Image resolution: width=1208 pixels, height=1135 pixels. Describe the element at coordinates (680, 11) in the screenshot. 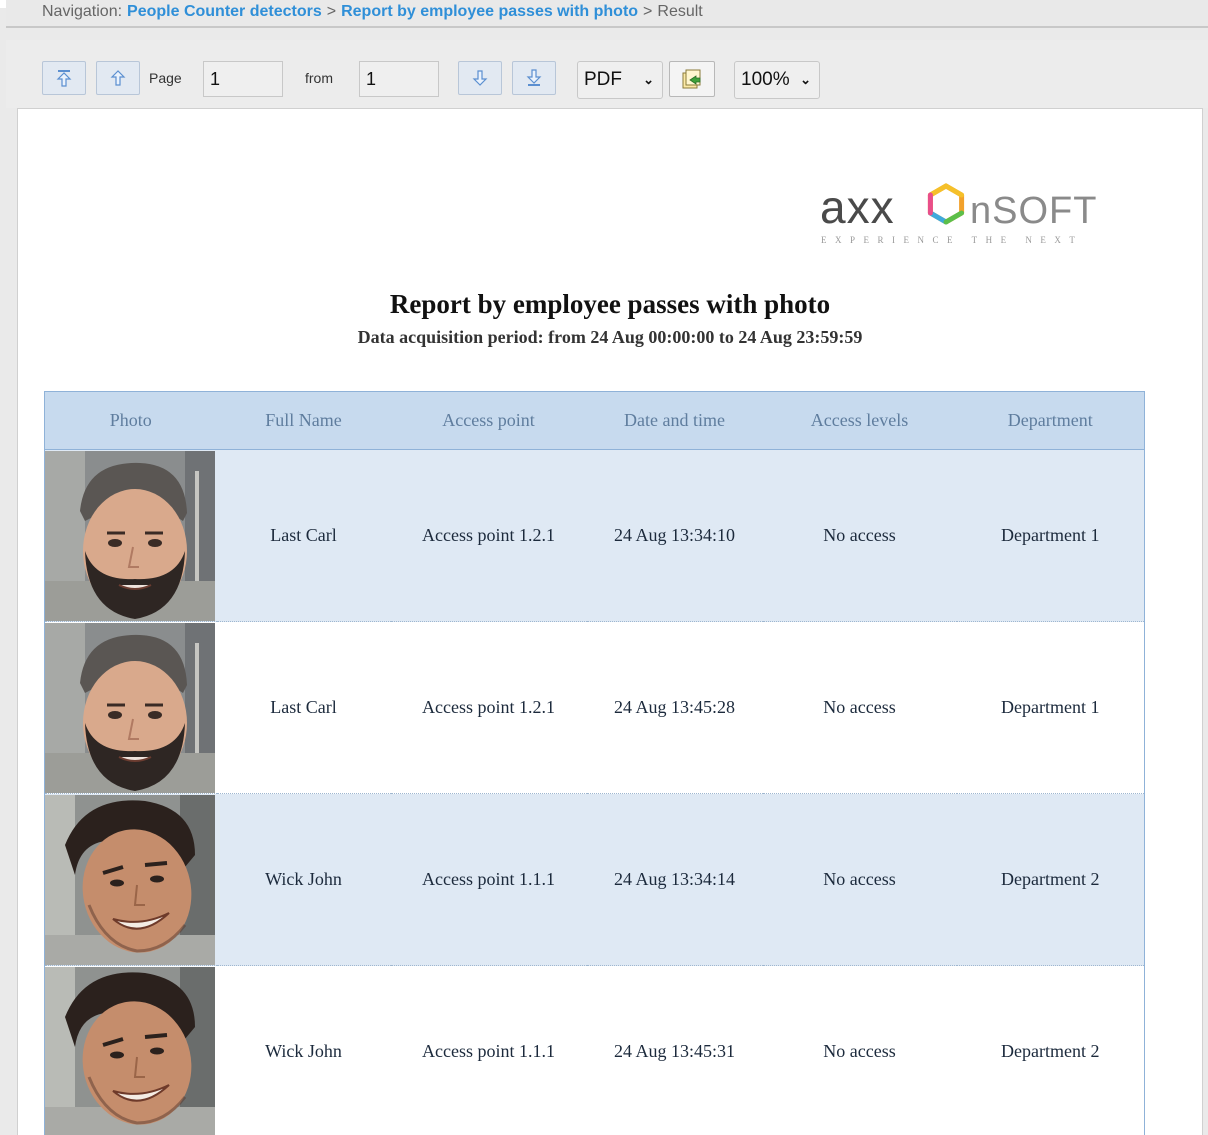

I see `breadcrumb-current: Result` at that location.